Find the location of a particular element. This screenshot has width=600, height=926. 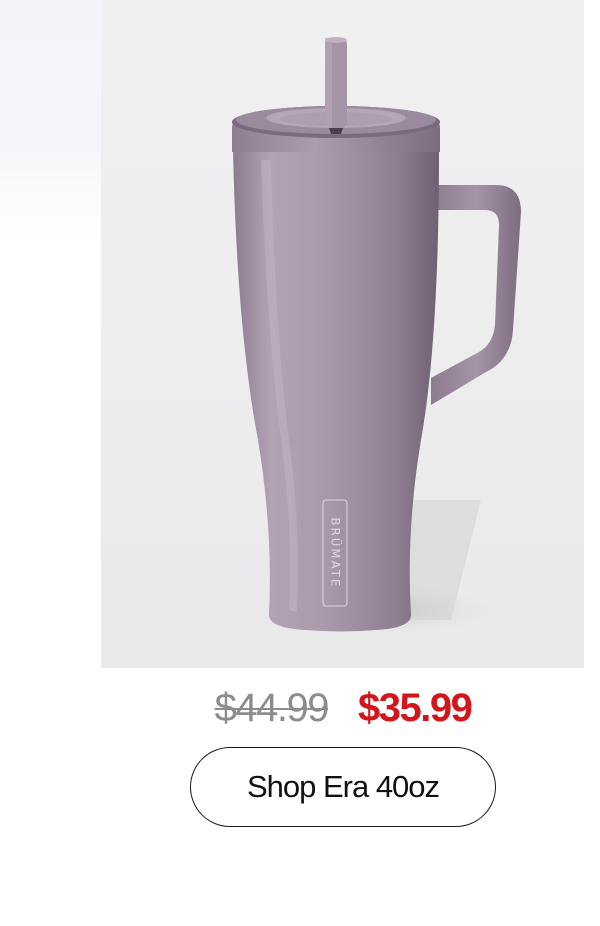

sale-price: $35.99 is located at coordinates (415, 707).